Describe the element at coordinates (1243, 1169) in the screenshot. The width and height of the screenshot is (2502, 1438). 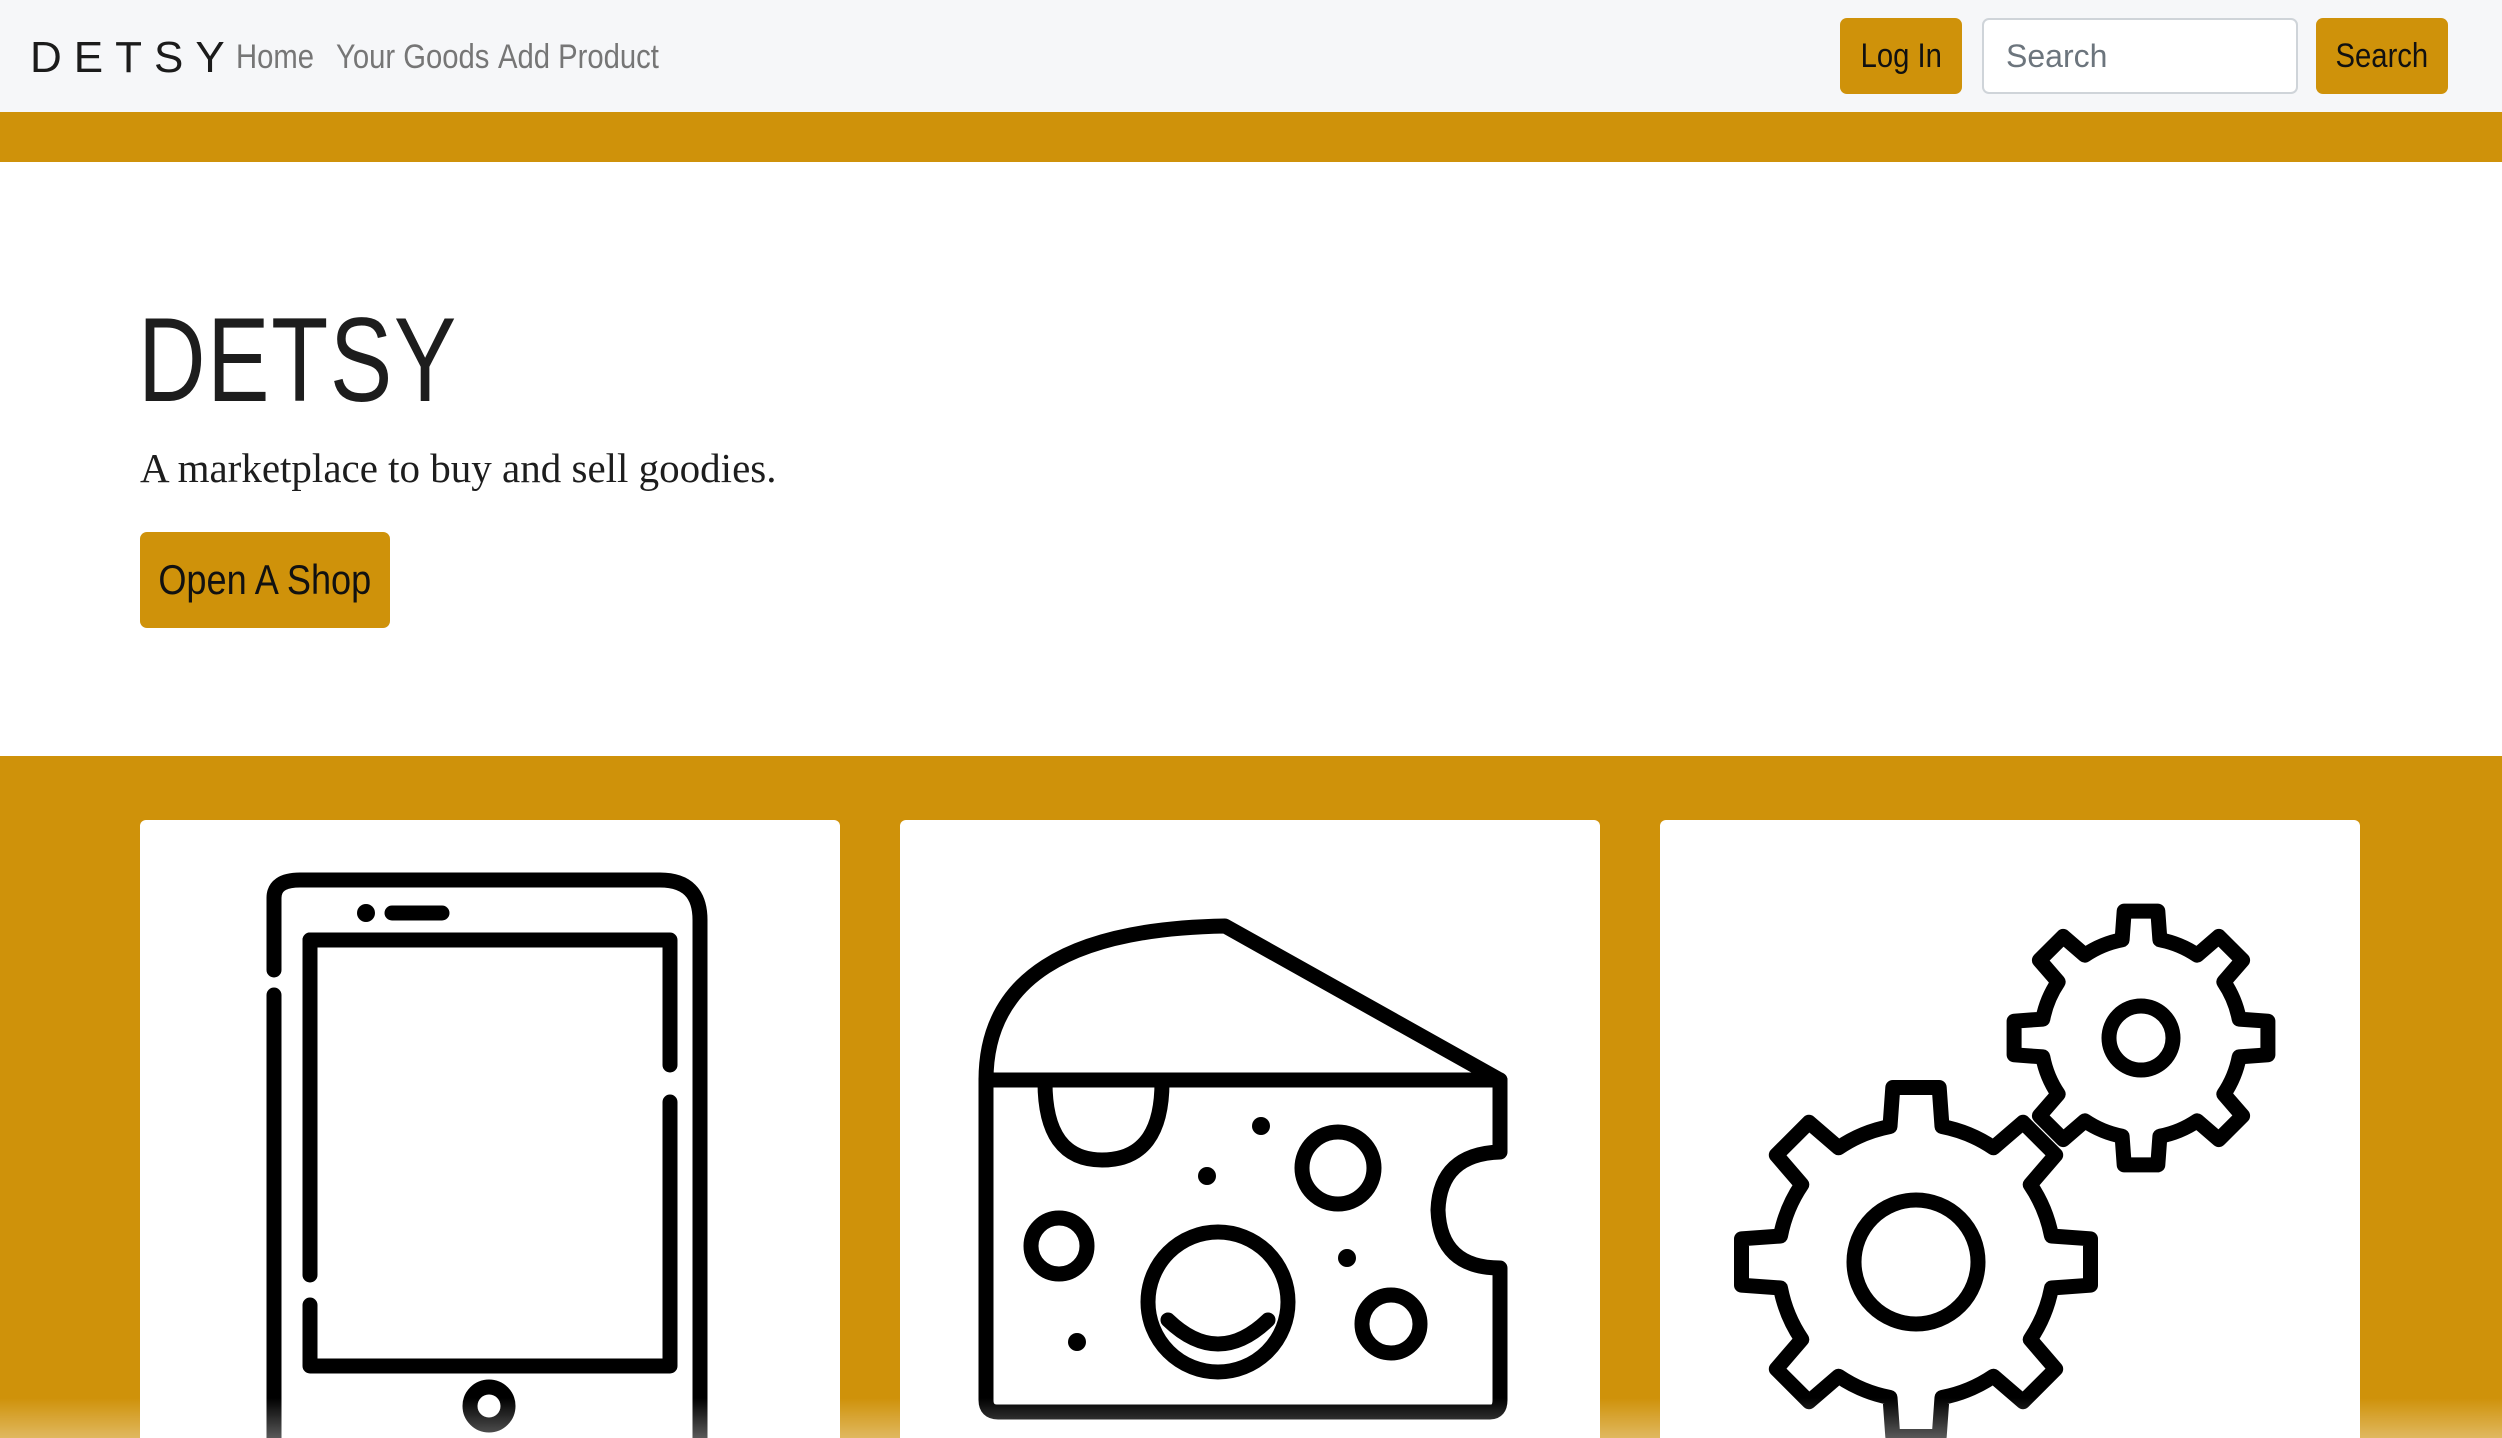
I see `cheese-icon` at that location.